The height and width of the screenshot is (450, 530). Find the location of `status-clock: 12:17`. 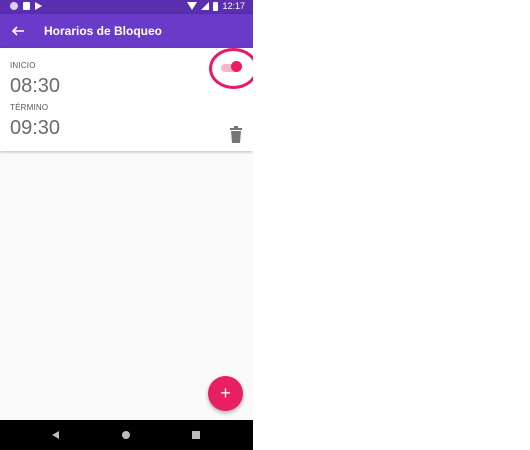

status-clock: 12:17 is located at coordinates (233, 6).